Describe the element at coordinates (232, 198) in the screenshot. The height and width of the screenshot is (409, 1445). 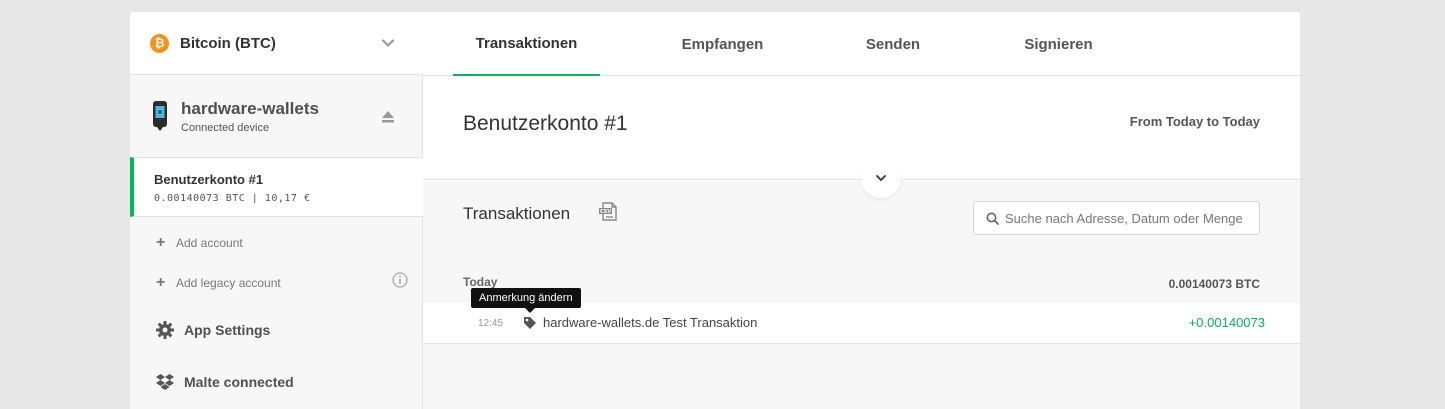
I see `account-balance: 0.00140073 BTC | 10,17 €` at that location.